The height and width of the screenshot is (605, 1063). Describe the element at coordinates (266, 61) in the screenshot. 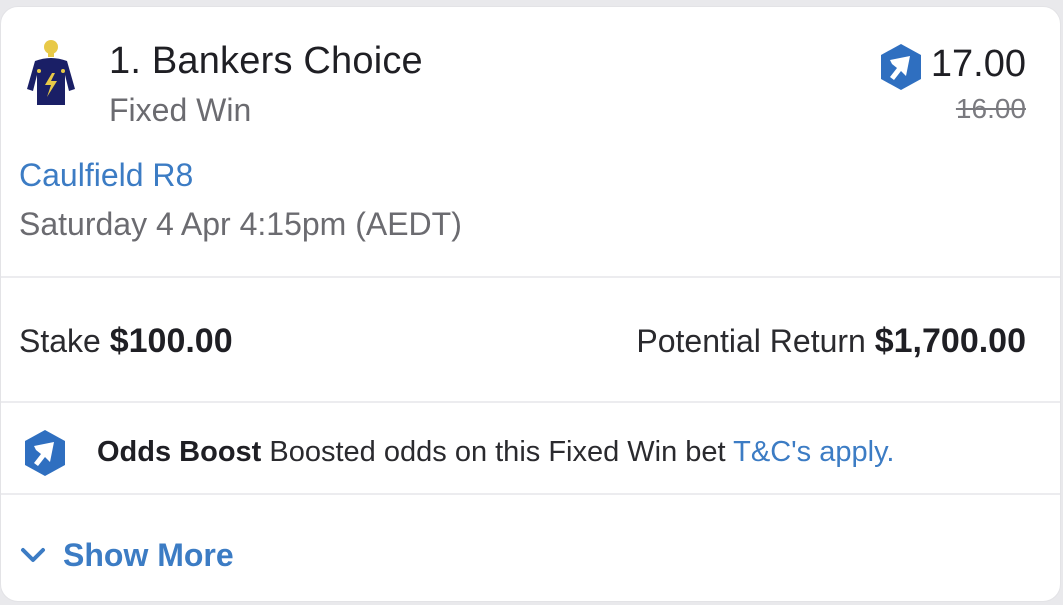

I see `runner-name: 1. Bankers Choice` at that location.